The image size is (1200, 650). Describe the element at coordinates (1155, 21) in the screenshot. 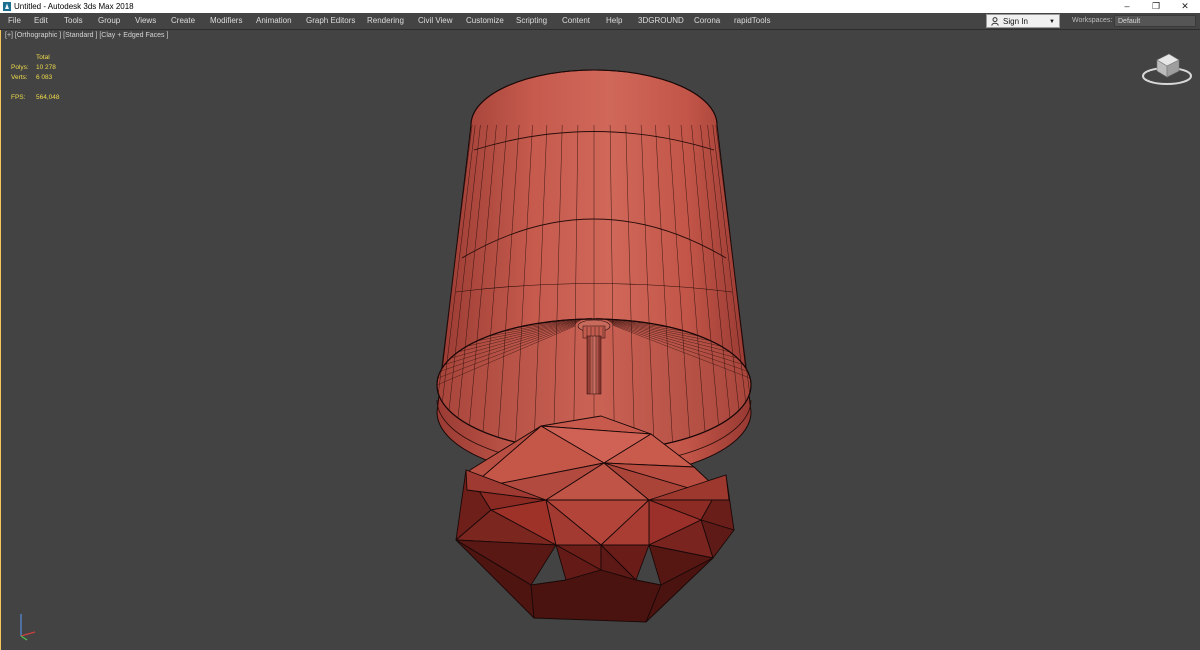

I see `workspaces-select: Default` at that location.